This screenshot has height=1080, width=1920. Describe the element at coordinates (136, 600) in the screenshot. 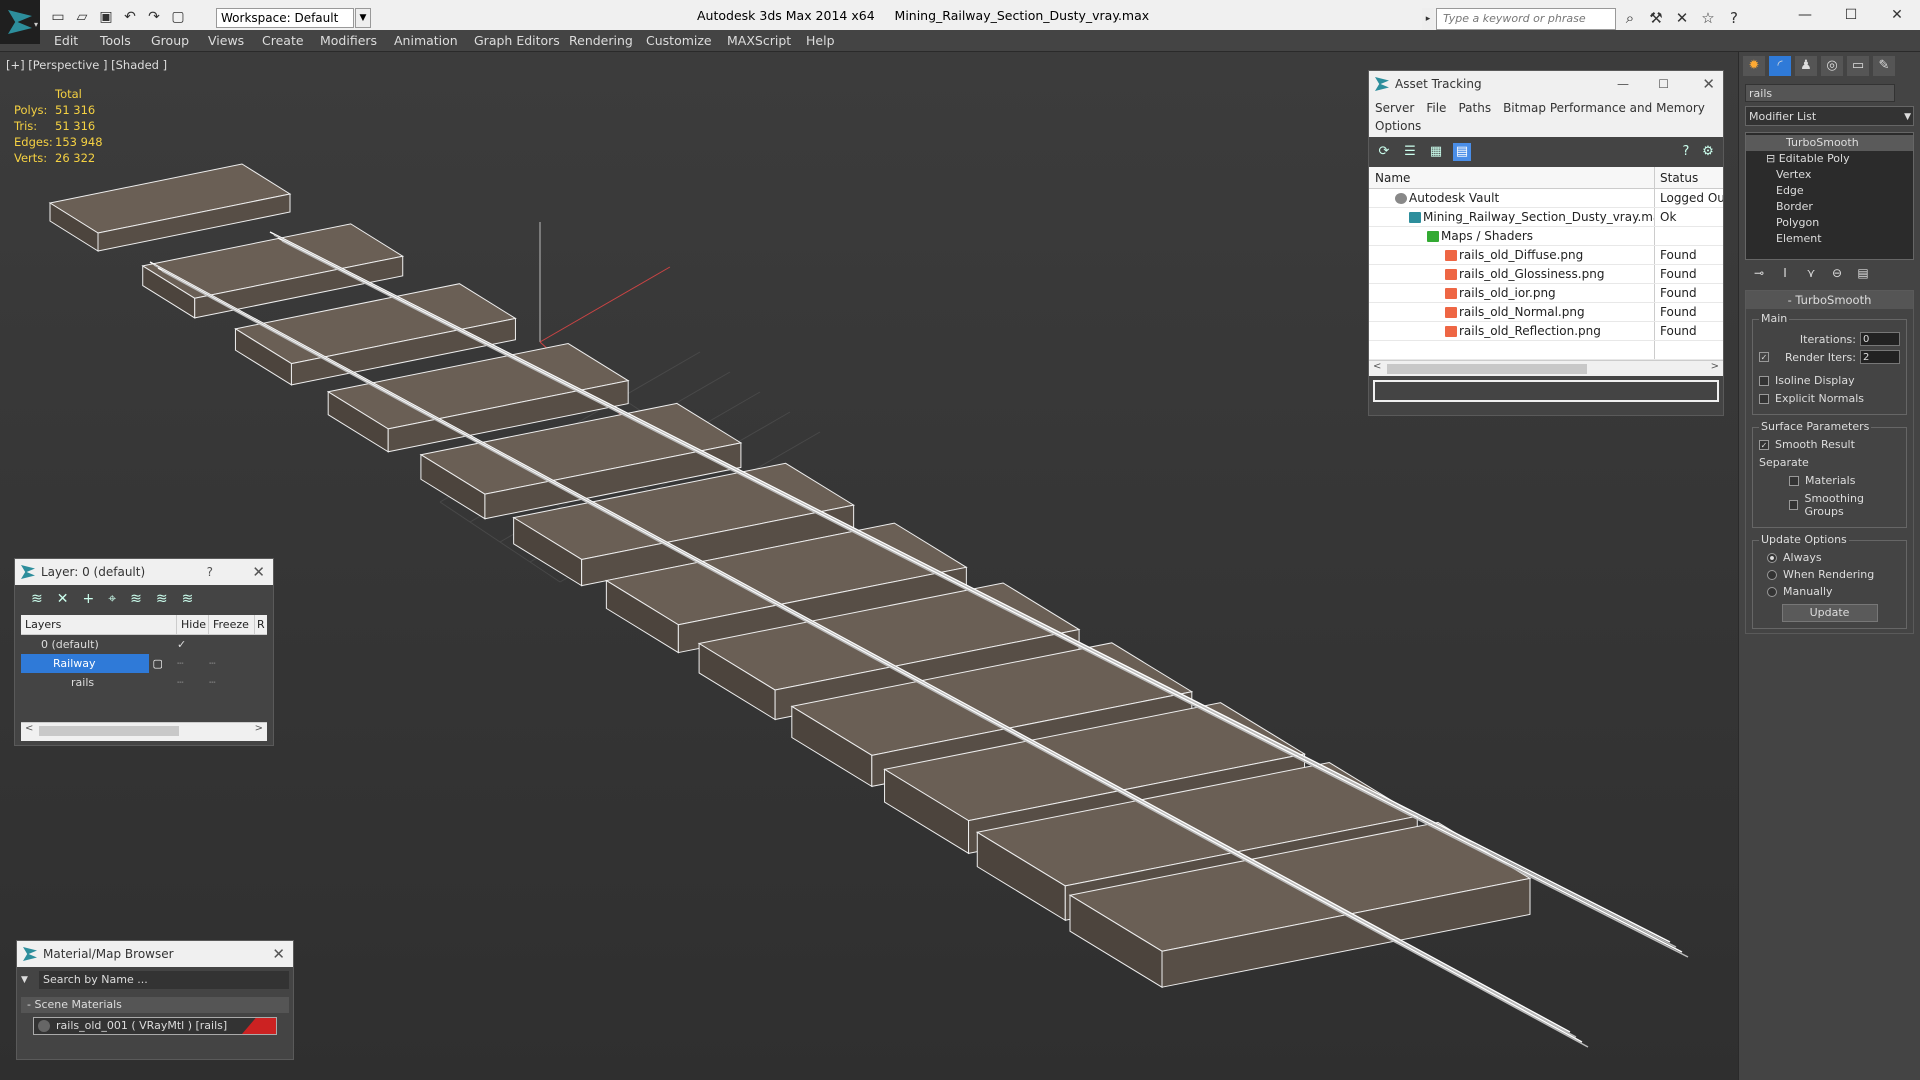

I see `highlight-layer-icon: ≋` at that location.